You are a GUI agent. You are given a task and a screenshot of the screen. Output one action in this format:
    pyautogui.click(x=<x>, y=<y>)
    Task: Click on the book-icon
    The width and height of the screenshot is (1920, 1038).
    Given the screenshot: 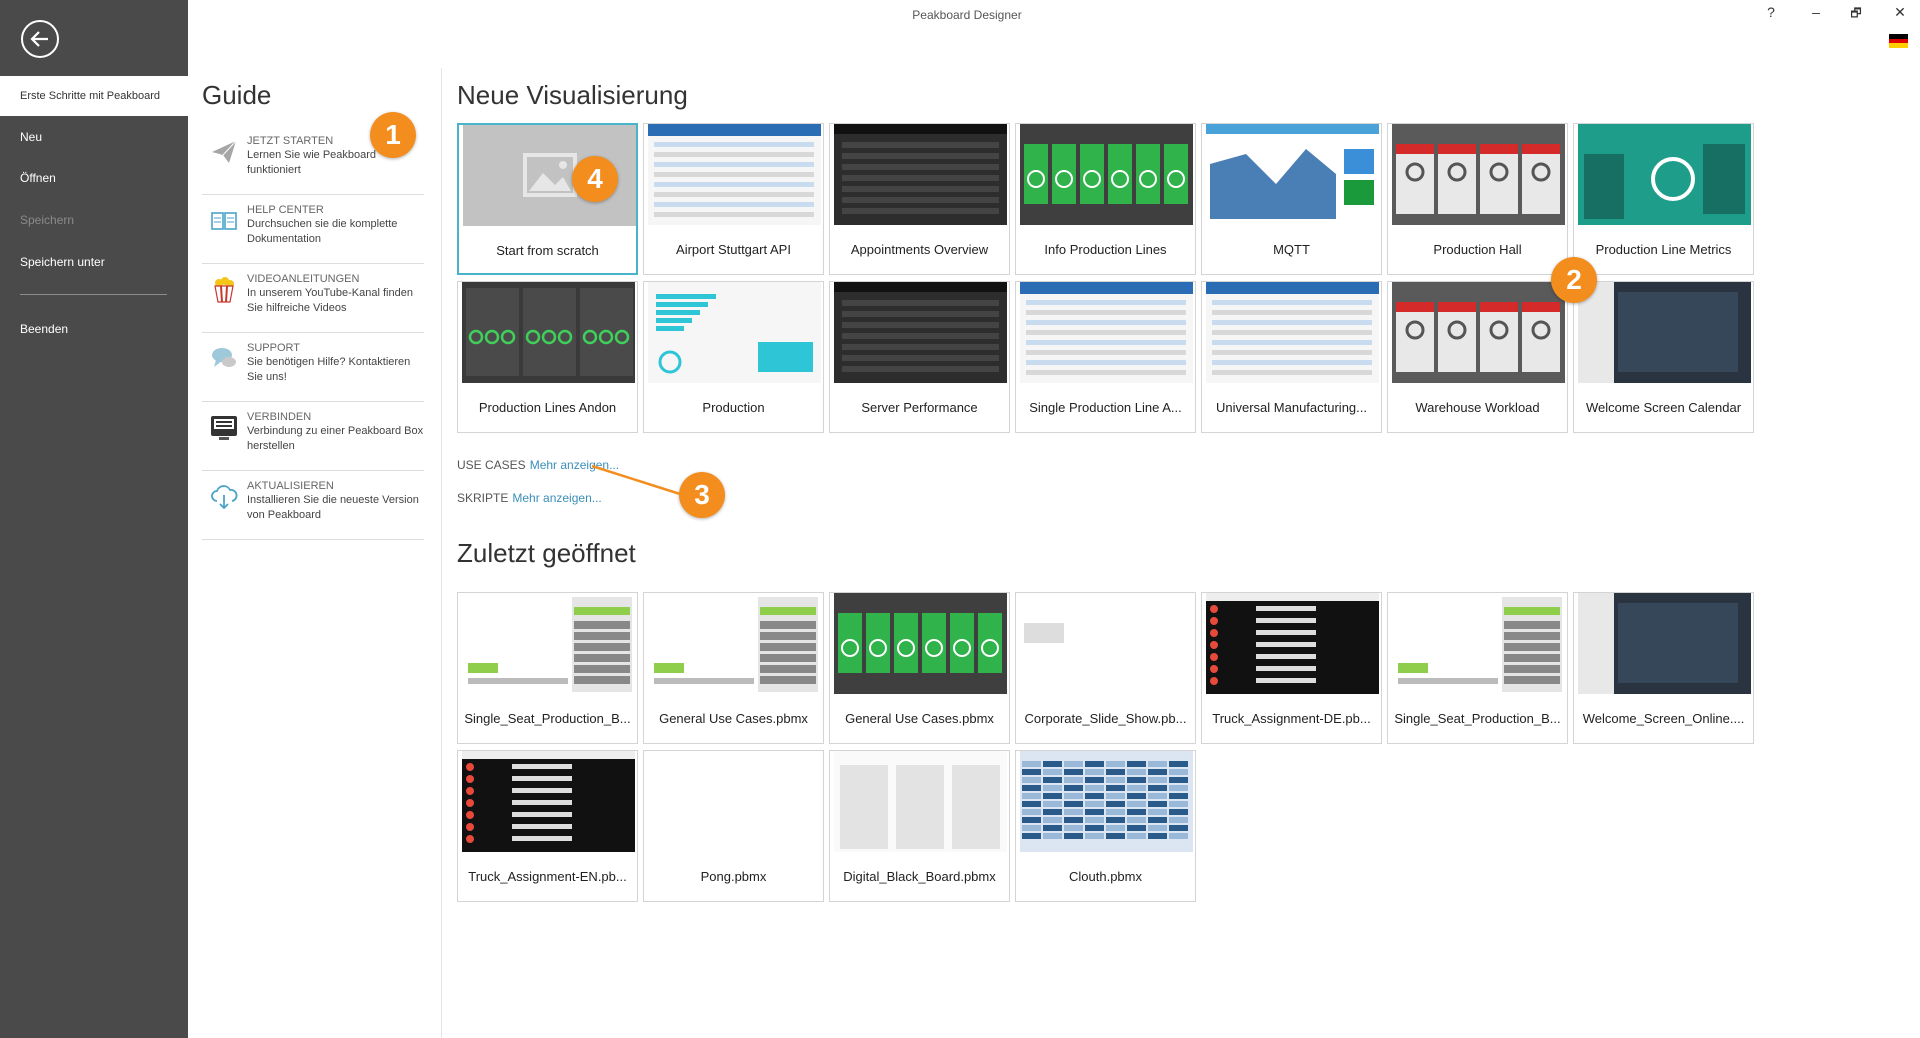 What is the action you would take?
    pyautogui.click(x=224, y=221)
    